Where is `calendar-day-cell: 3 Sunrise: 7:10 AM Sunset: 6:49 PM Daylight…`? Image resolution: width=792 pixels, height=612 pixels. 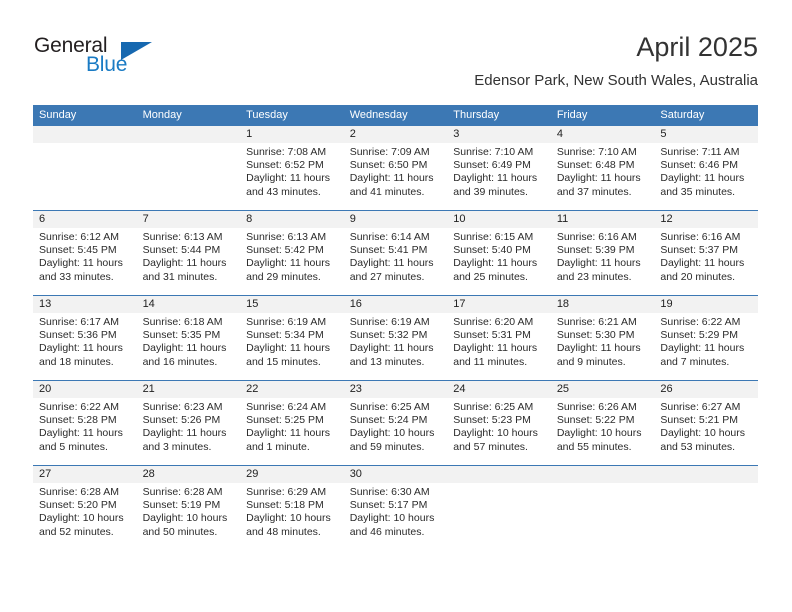 calendar-day-cell: 3 Sunrise: 7:10 AM Sunset: 6:49 PM Daylight… is located at coordinates (499, 168).